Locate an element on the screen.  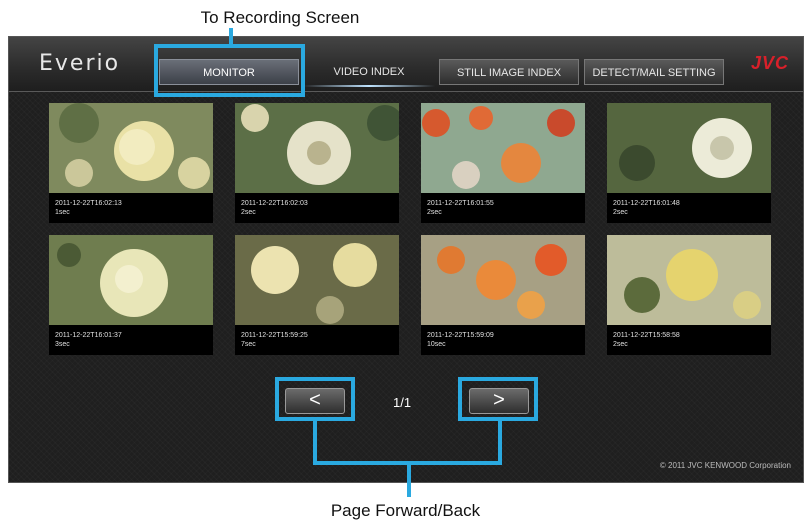
video-metadata: 2011-12-22T16:01:37 3sec is located at coordinates (88, 340).